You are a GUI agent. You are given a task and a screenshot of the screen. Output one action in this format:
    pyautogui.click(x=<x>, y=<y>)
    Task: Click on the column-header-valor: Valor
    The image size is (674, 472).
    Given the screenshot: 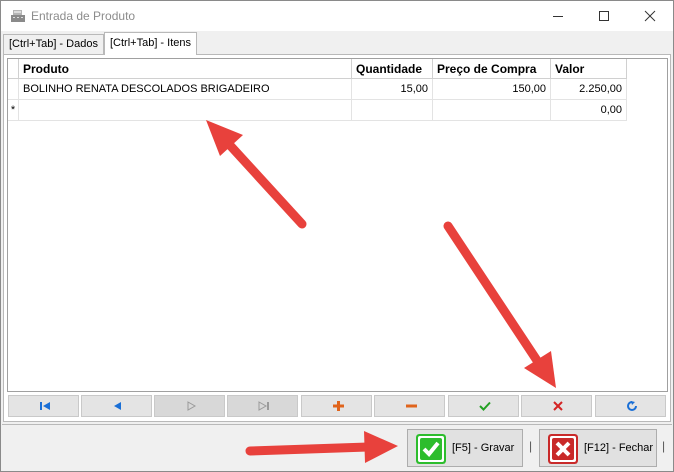 What is the action you would take?
    pyautogui.click(x=589, y=69)
    